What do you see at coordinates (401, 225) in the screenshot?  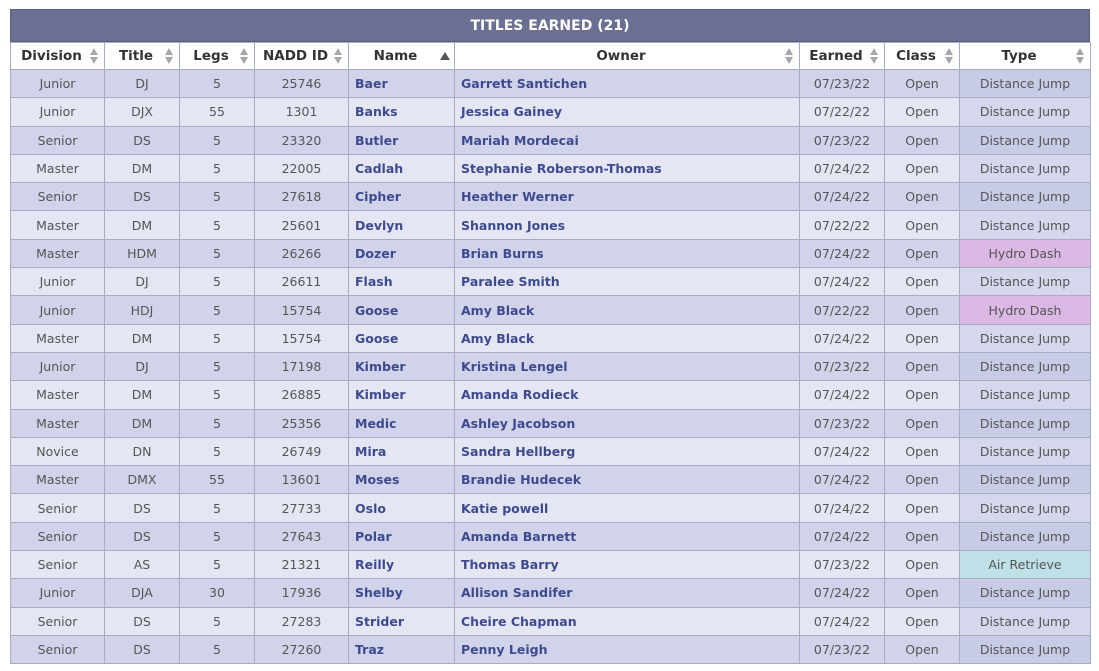 I see `dog-name-link: Devlyn` at bounding box center [401, 225].